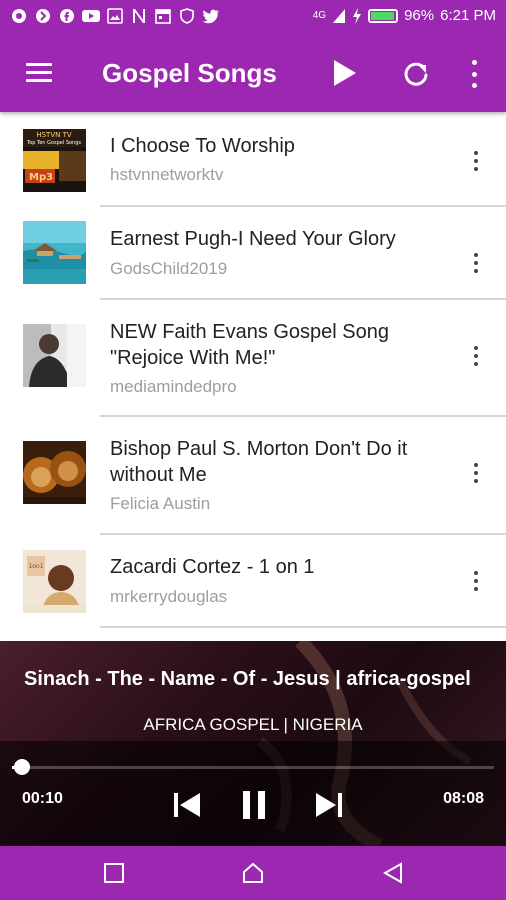  I want to click on seek-handle, so click(21, 767).